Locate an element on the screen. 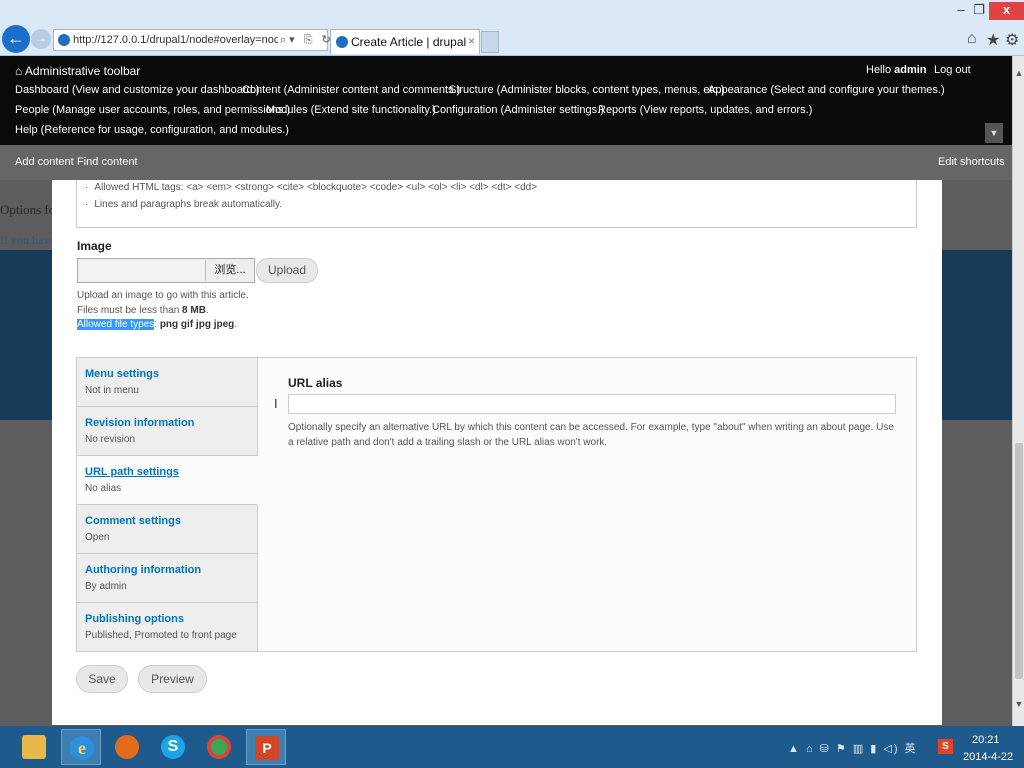 The width and height of the screenshot is (1024, 768). text-cursor-icon: I is located at coordinates (276, 403).